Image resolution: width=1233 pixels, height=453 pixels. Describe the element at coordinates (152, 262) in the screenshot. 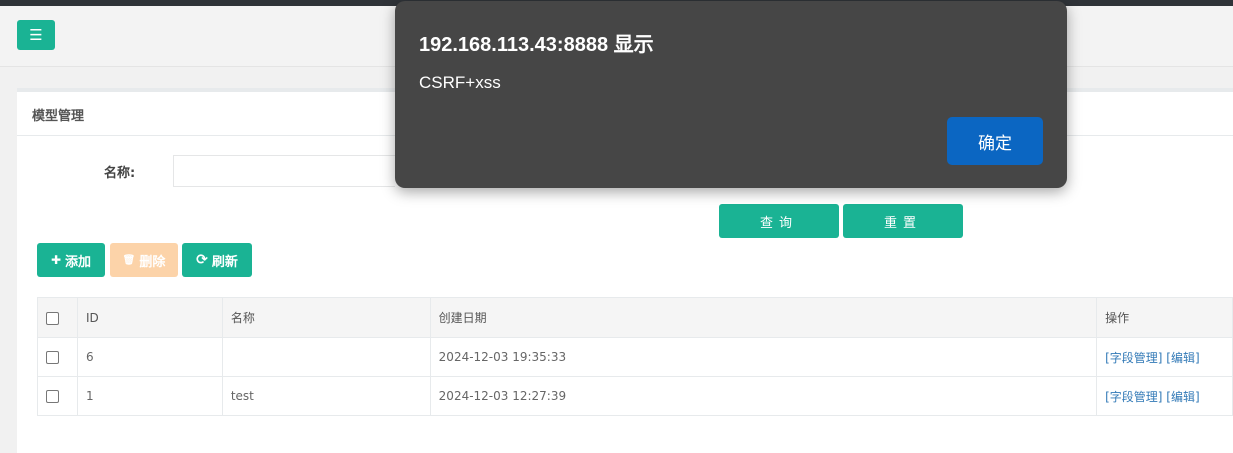

I see `delete-label: 删除` at that location.